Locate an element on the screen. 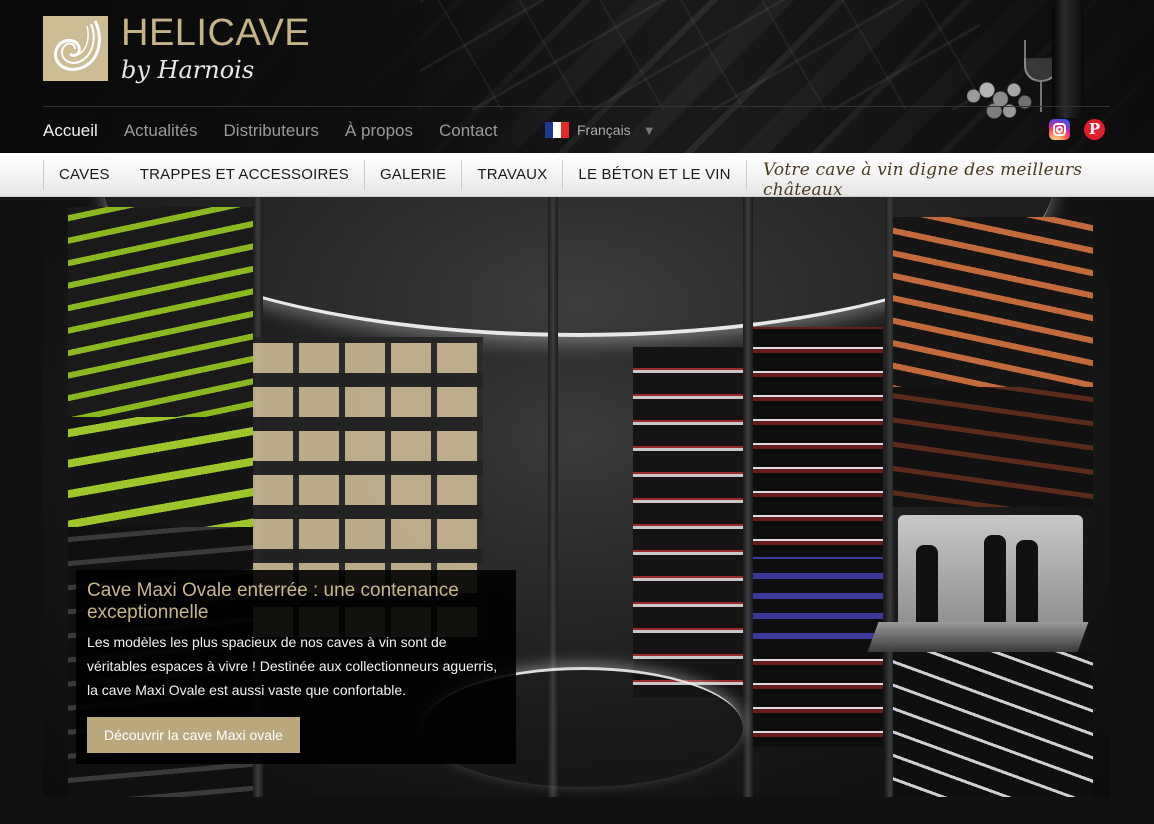 Image resolution: width=1154 pixels, height=824 pixels. instagram-icon is located at coordinates (1059, 129).